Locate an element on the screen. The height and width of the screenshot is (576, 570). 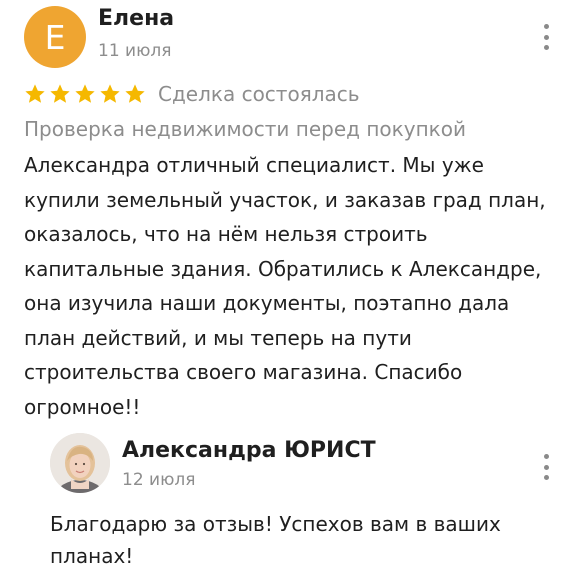
reply-date: 12 июля is located at coordinates (159, 480).